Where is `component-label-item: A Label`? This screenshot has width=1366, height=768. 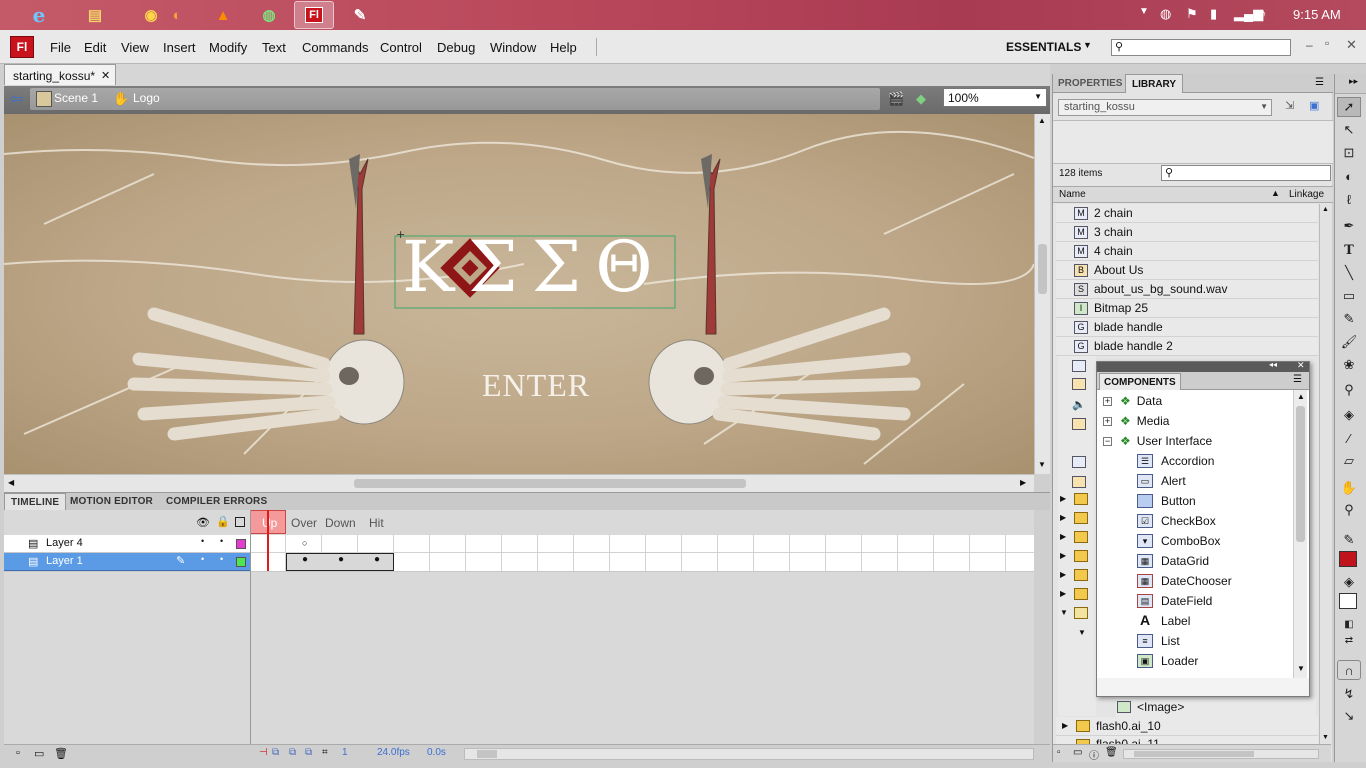 component-label-item: A Label is located at coordinates (1163, 621).